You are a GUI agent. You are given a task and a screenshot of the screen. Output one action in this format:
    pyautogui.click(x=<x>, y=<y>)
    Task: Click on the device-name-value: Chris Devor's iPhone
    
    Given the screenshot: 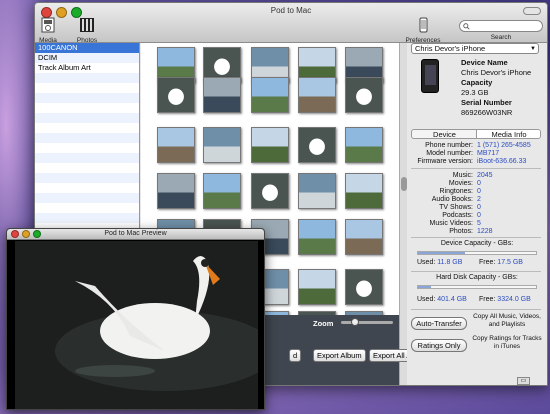 What is the action you would take?
    pyautogui.click(x=496, y=72)
    